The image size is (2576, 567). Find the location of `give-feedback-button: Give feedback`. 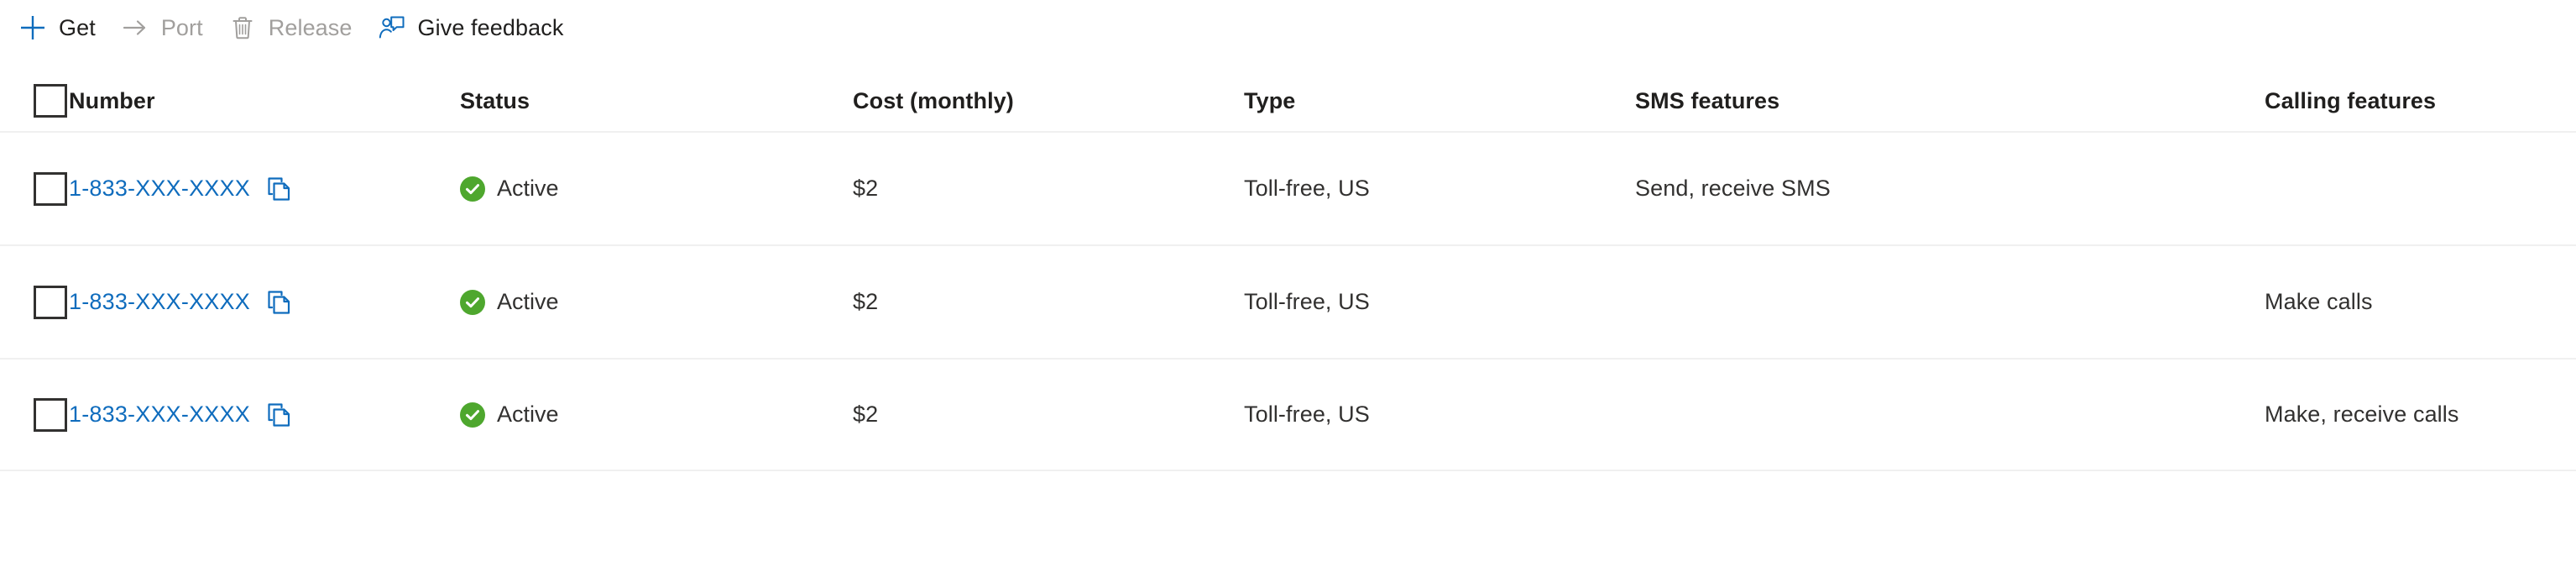

give-feedback-button: Give feedback is located at coordinates (477, 27).